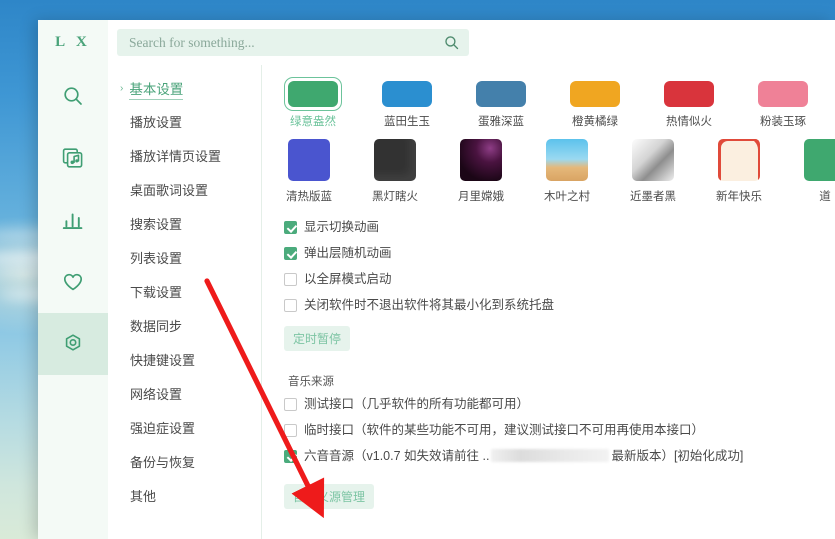 Image resolution: width=835 pixels, height=539 pixels. I want to click on sidebar-item-songlist, so click(73, 158).